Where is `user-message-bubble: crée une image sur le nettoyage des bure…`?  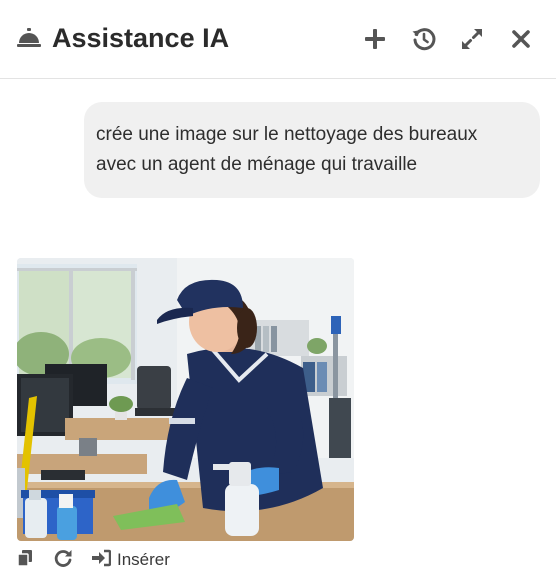 user-message-bubble: crée une image sur le nettoyage des bure… is located at coordinates (312, 150).